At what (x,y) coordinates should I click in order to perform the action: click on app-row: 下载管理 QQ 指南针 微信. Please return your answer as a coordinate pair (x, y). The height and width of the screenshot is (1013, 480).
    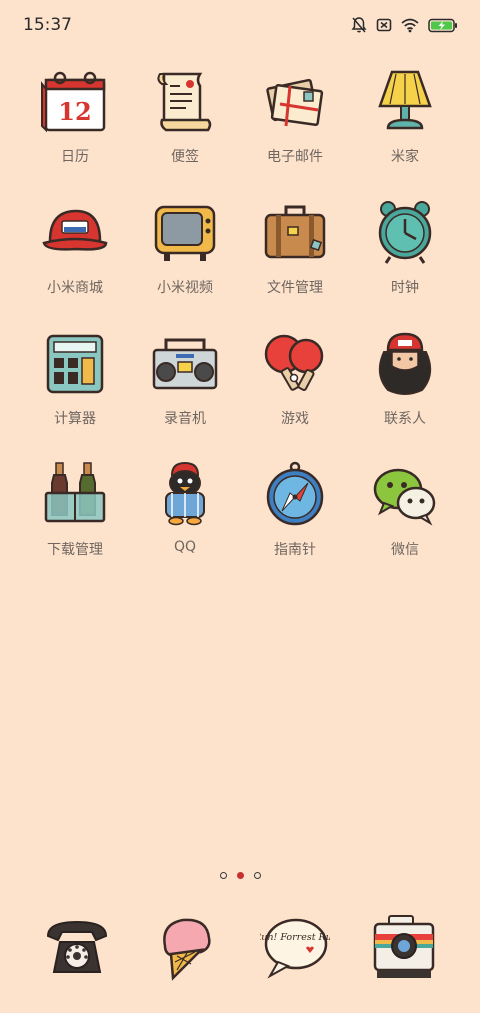
    Looking at the image, I should click on (240, 524).